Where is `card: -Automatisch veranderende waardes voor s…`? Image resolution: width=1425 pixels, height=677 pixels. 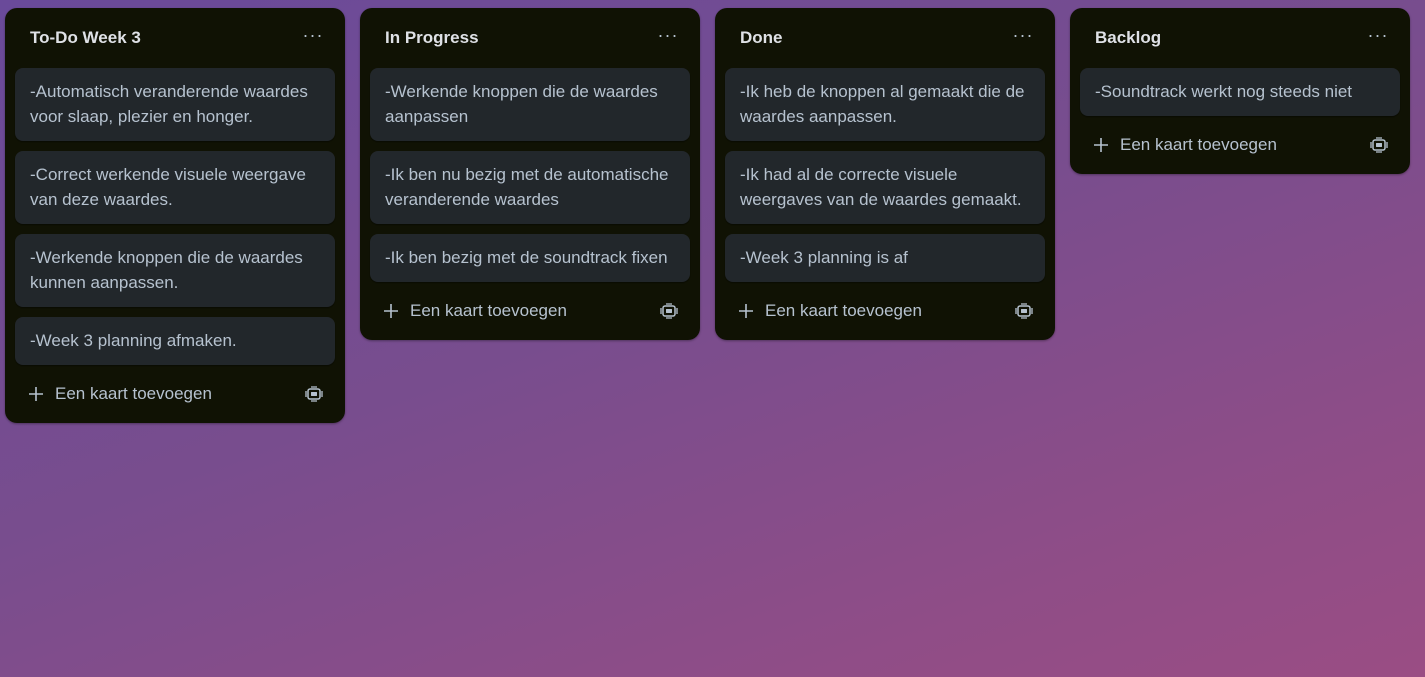 card: -Automatisch veranderende waardes voor s… is located at coordinates (175, 104).